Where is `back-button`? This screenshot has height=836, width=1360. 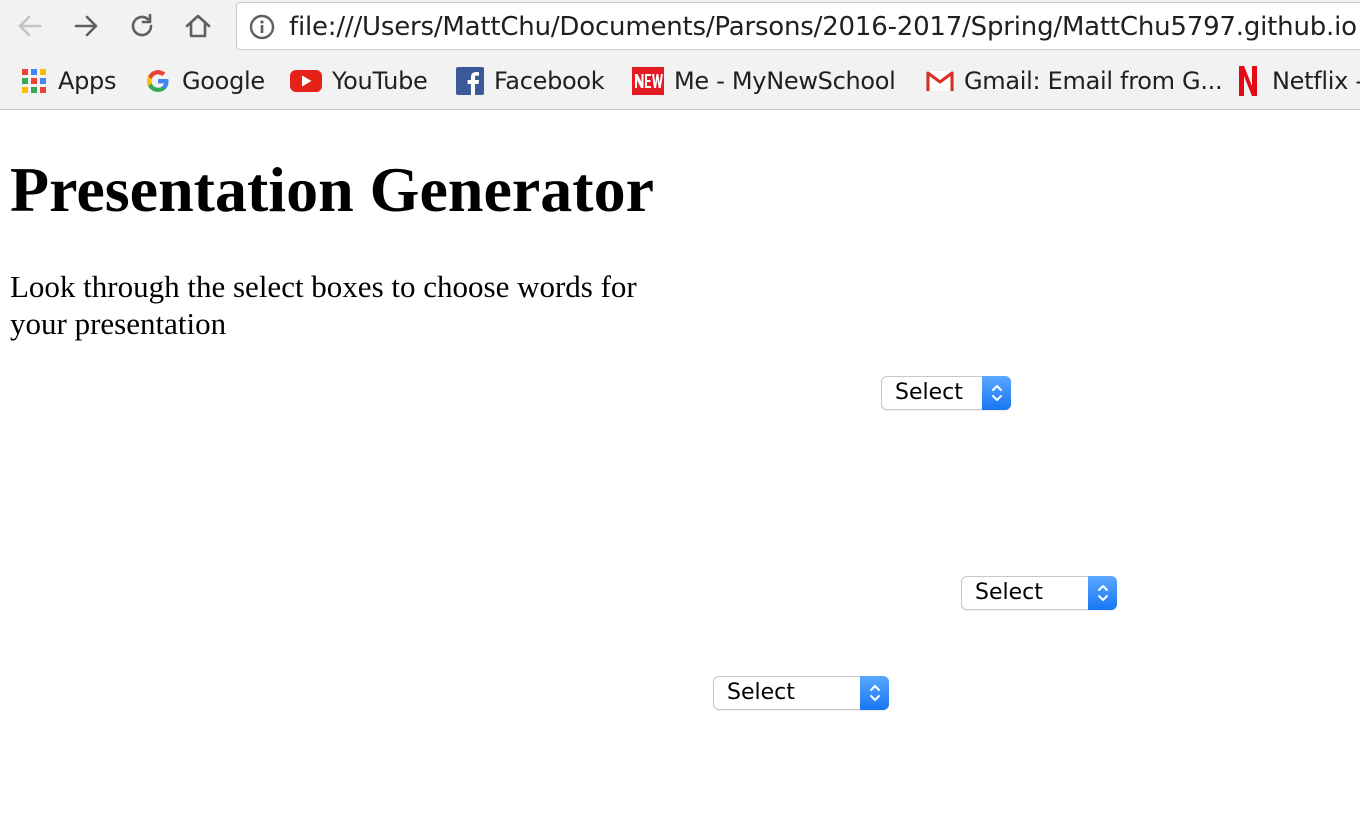
back-button is located at coordinates (30, 26).